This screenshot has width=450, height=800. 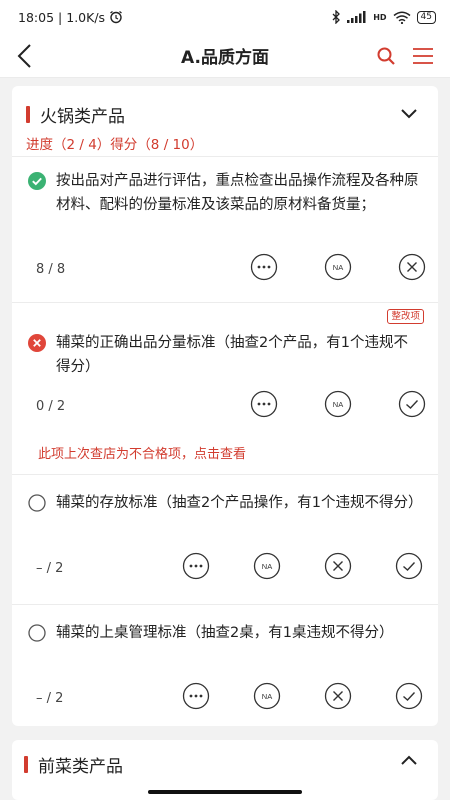 What do you see at coordinates (405, 316) in the screenshot?
I see `rectification-badge: 整改项` at bounding box center [405, 316].